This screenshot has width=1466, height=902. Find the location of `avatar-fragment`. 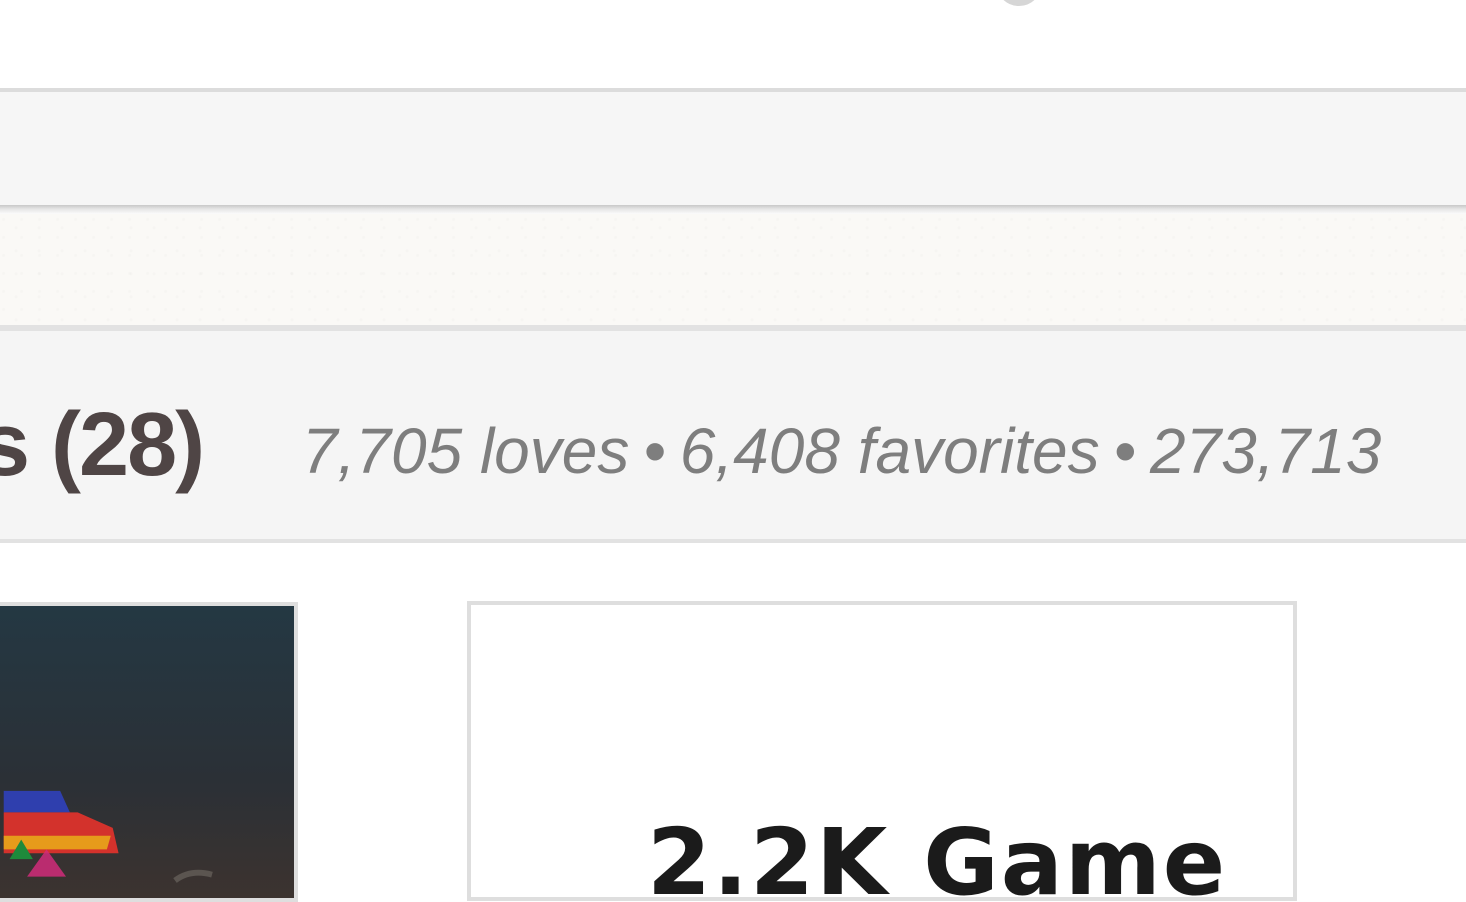

avatar-fragment is located at coordinates (1019, 3).